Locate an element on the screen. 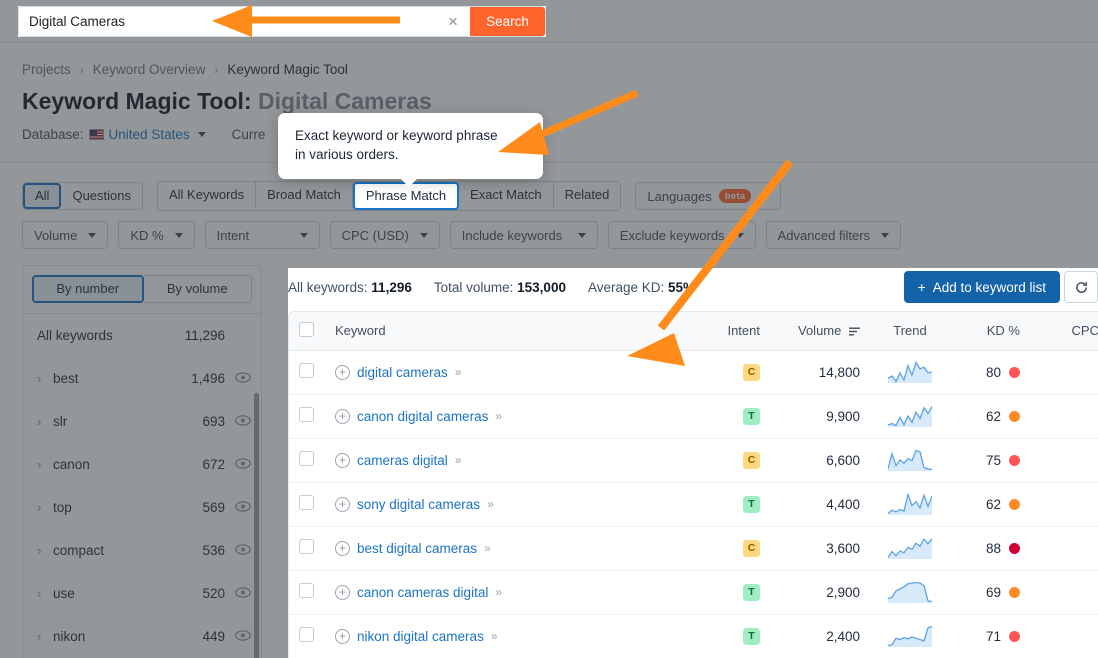 The image size is (1098, 658). clear-search-icon: × is located at coordinates (453, 21).